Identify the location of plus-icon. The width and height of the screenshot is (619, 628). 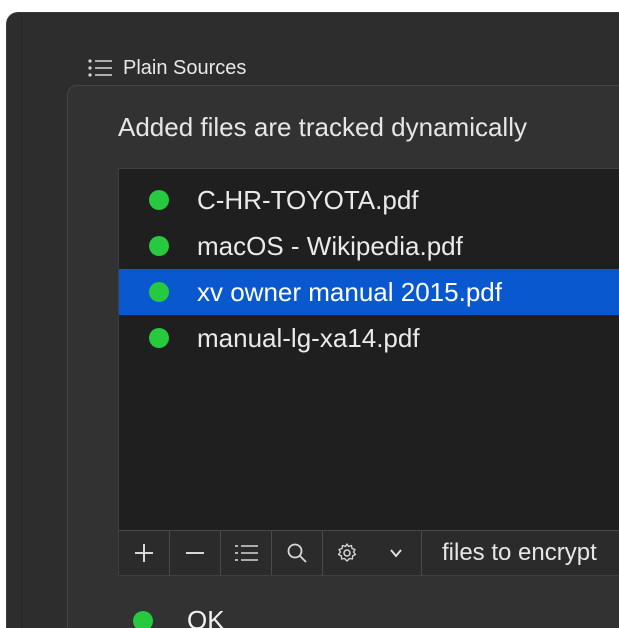
(144, 553).